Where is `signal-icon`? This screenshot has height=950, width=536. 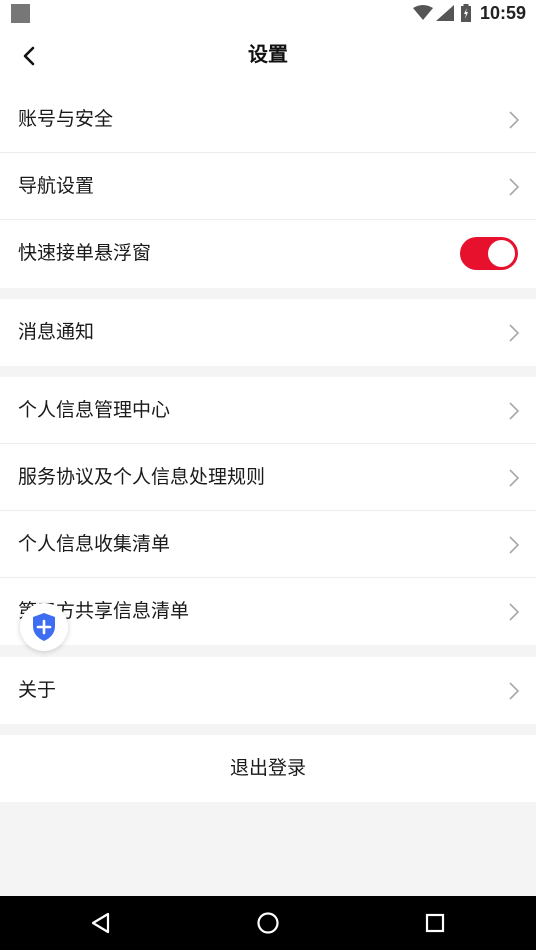 signal-icon is located at coordinates (444, 13).